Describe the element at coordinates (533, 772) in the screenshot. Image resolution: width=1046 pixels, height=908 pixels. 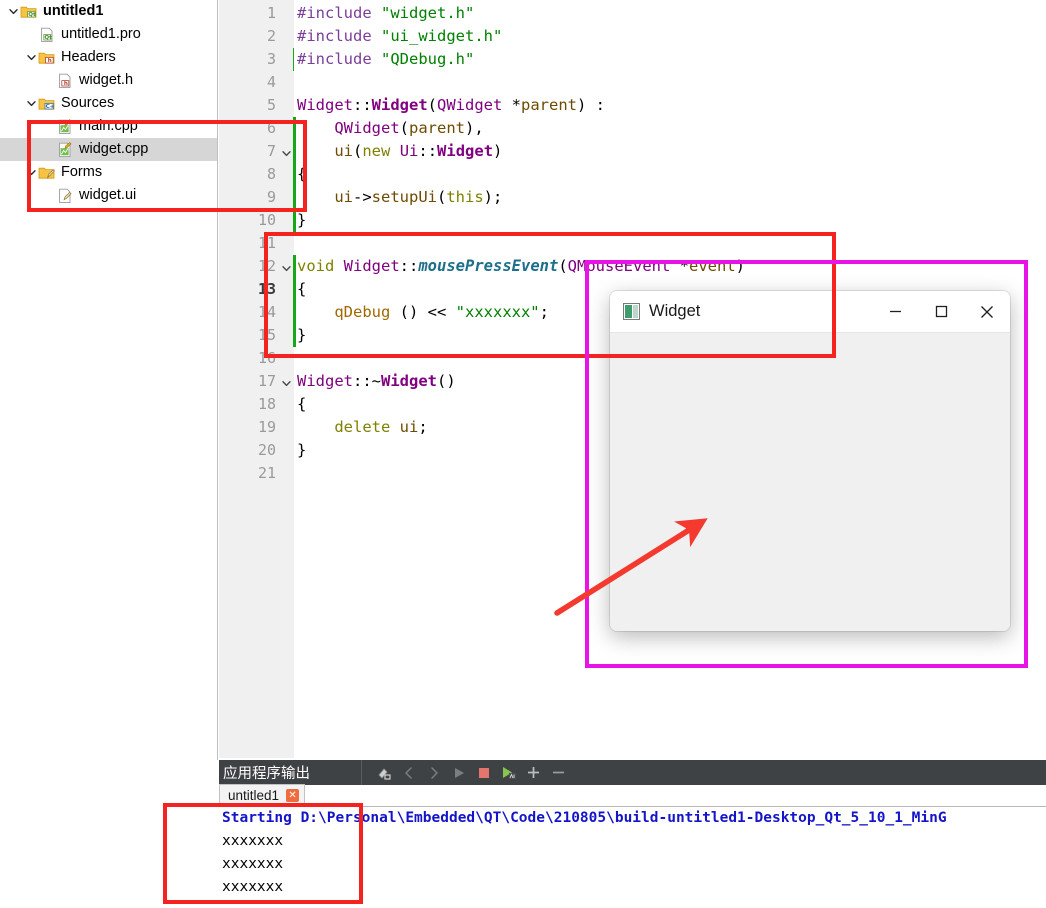
I see `zoom-in-icon` at that location.